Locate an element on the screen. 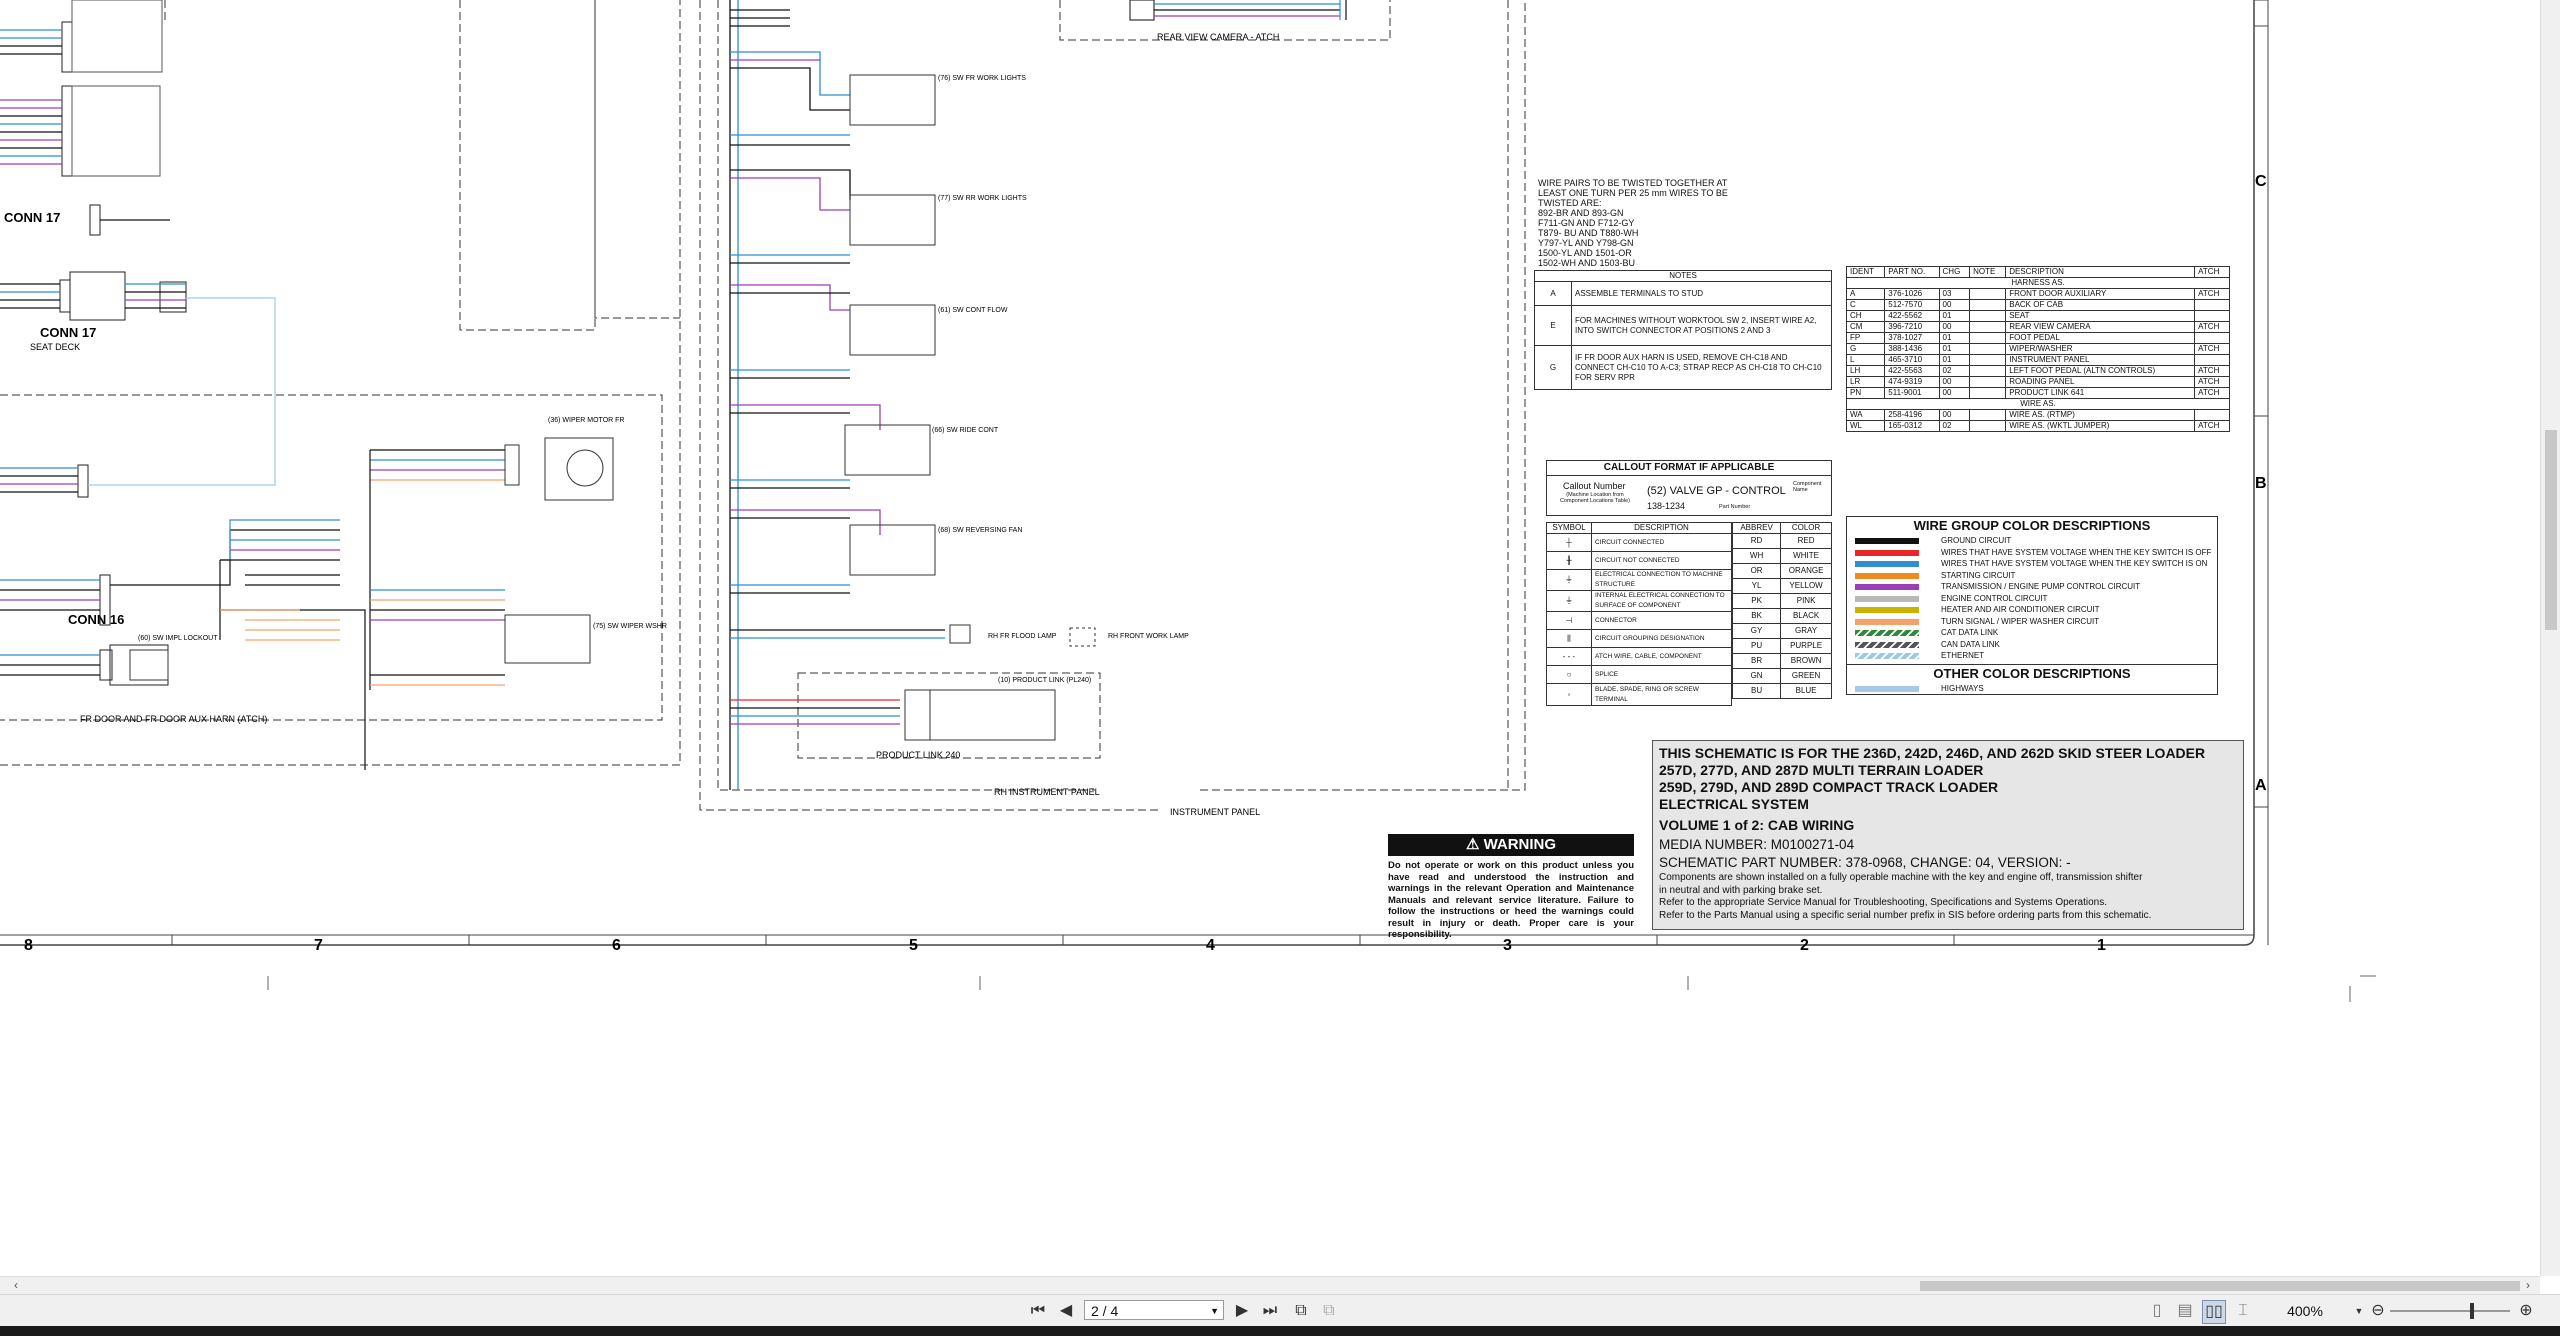 The width and height of the screenshot is (2560, 1336). cell: A is located at coordinates (1865, 294).